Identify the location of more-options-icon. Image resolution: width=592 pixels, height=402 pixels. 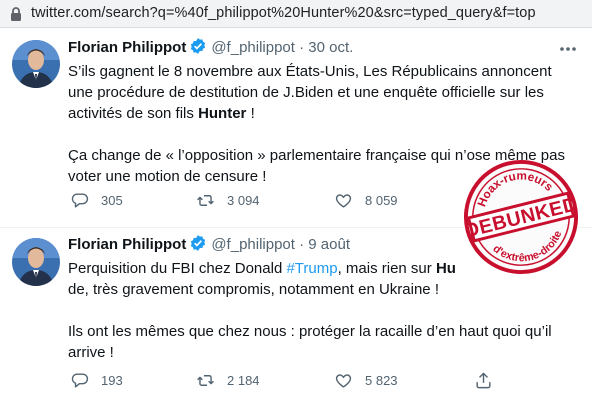
(568, 49).